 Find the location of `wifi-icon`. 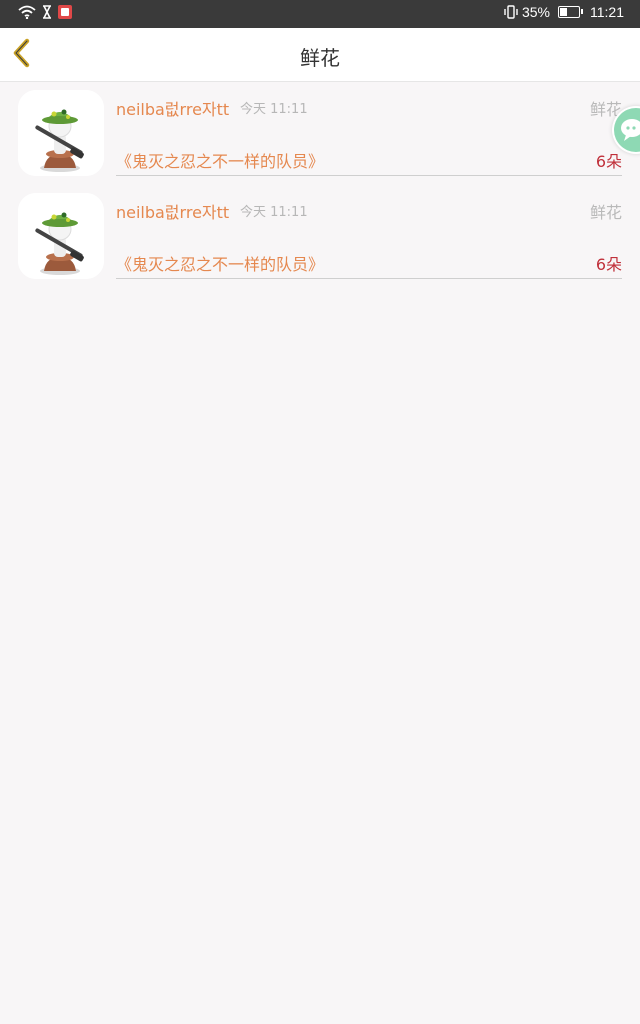

wifi-icon is located at coordinates (27, 12).